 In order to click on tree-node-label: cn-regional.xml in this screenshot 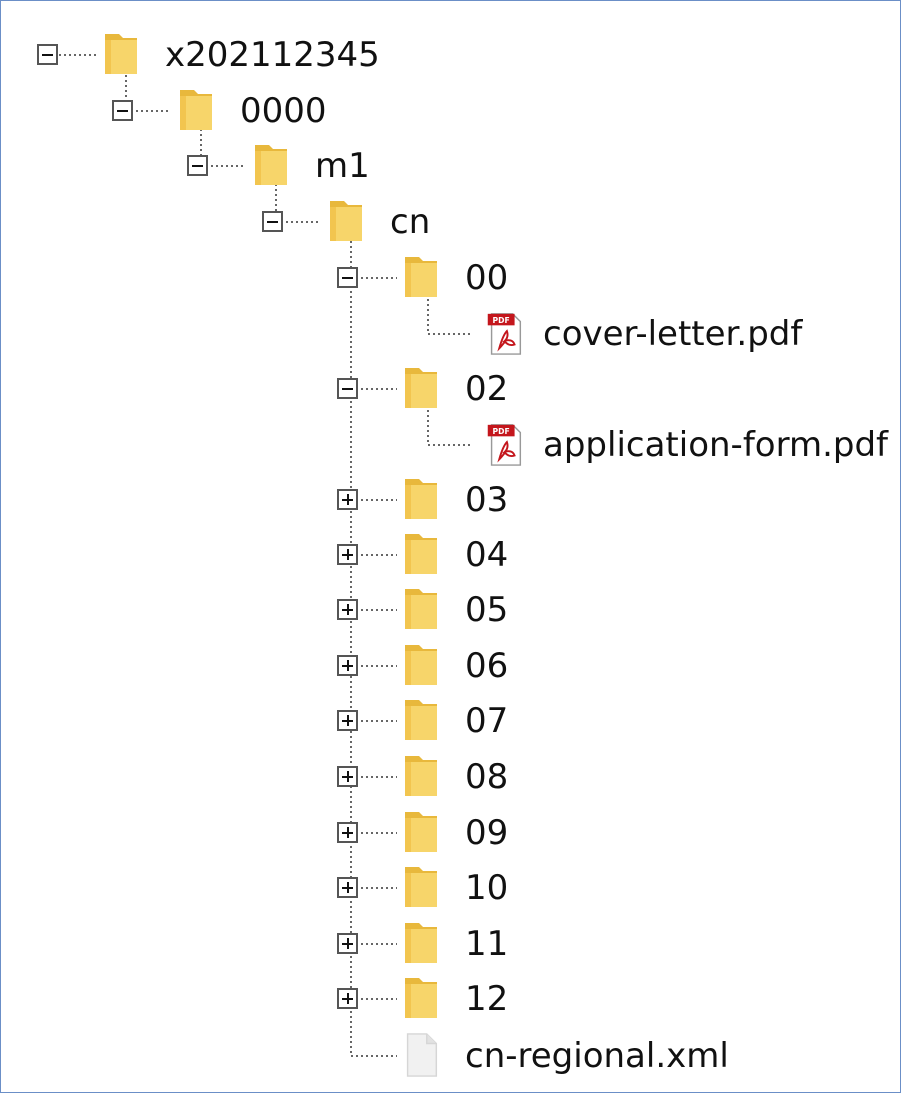, I will do `click(597, 1056)`.